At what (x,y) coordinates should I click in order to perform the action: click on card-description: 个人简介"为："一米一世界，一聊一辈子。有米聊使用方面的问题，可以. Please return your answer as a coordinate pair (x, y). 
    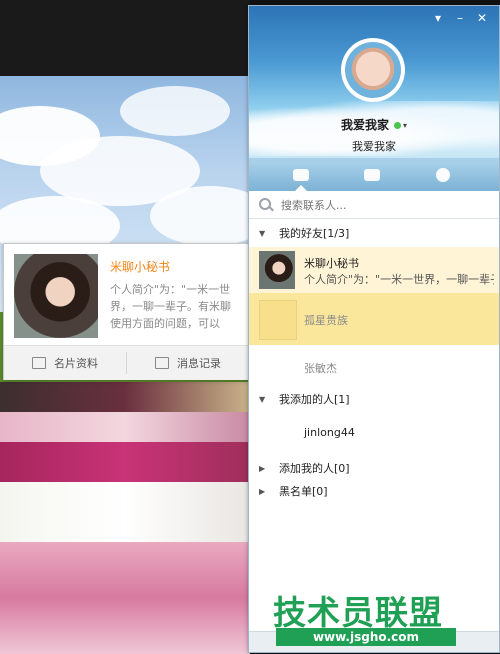
    Looking at the image, I should click on (170, 306).